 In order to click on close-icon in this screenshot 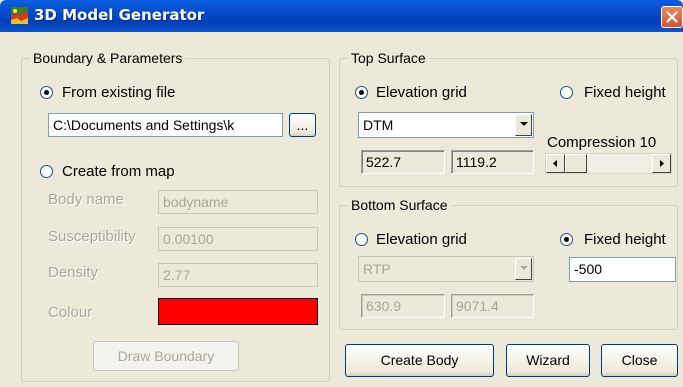, I will do `click(672, 17)`.